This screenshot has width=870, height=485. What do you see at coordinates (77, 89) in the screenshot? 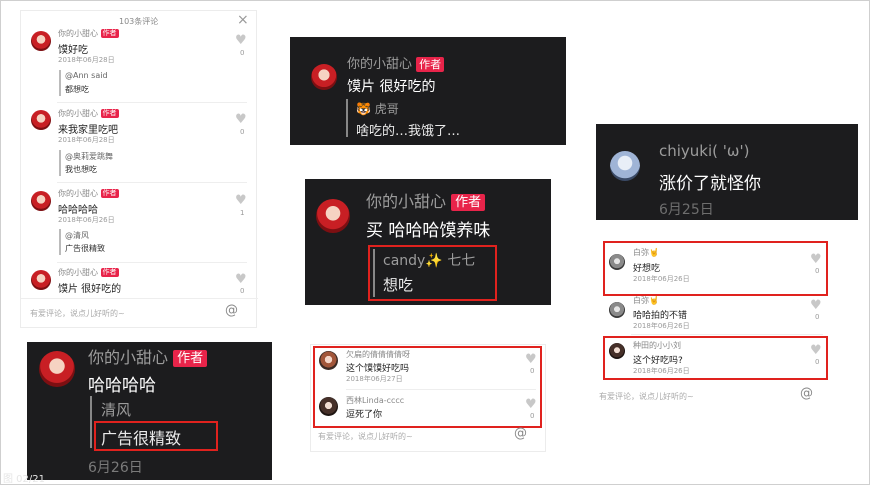
I see `reply-text: 都想吃` at bounding box center [77, 89].